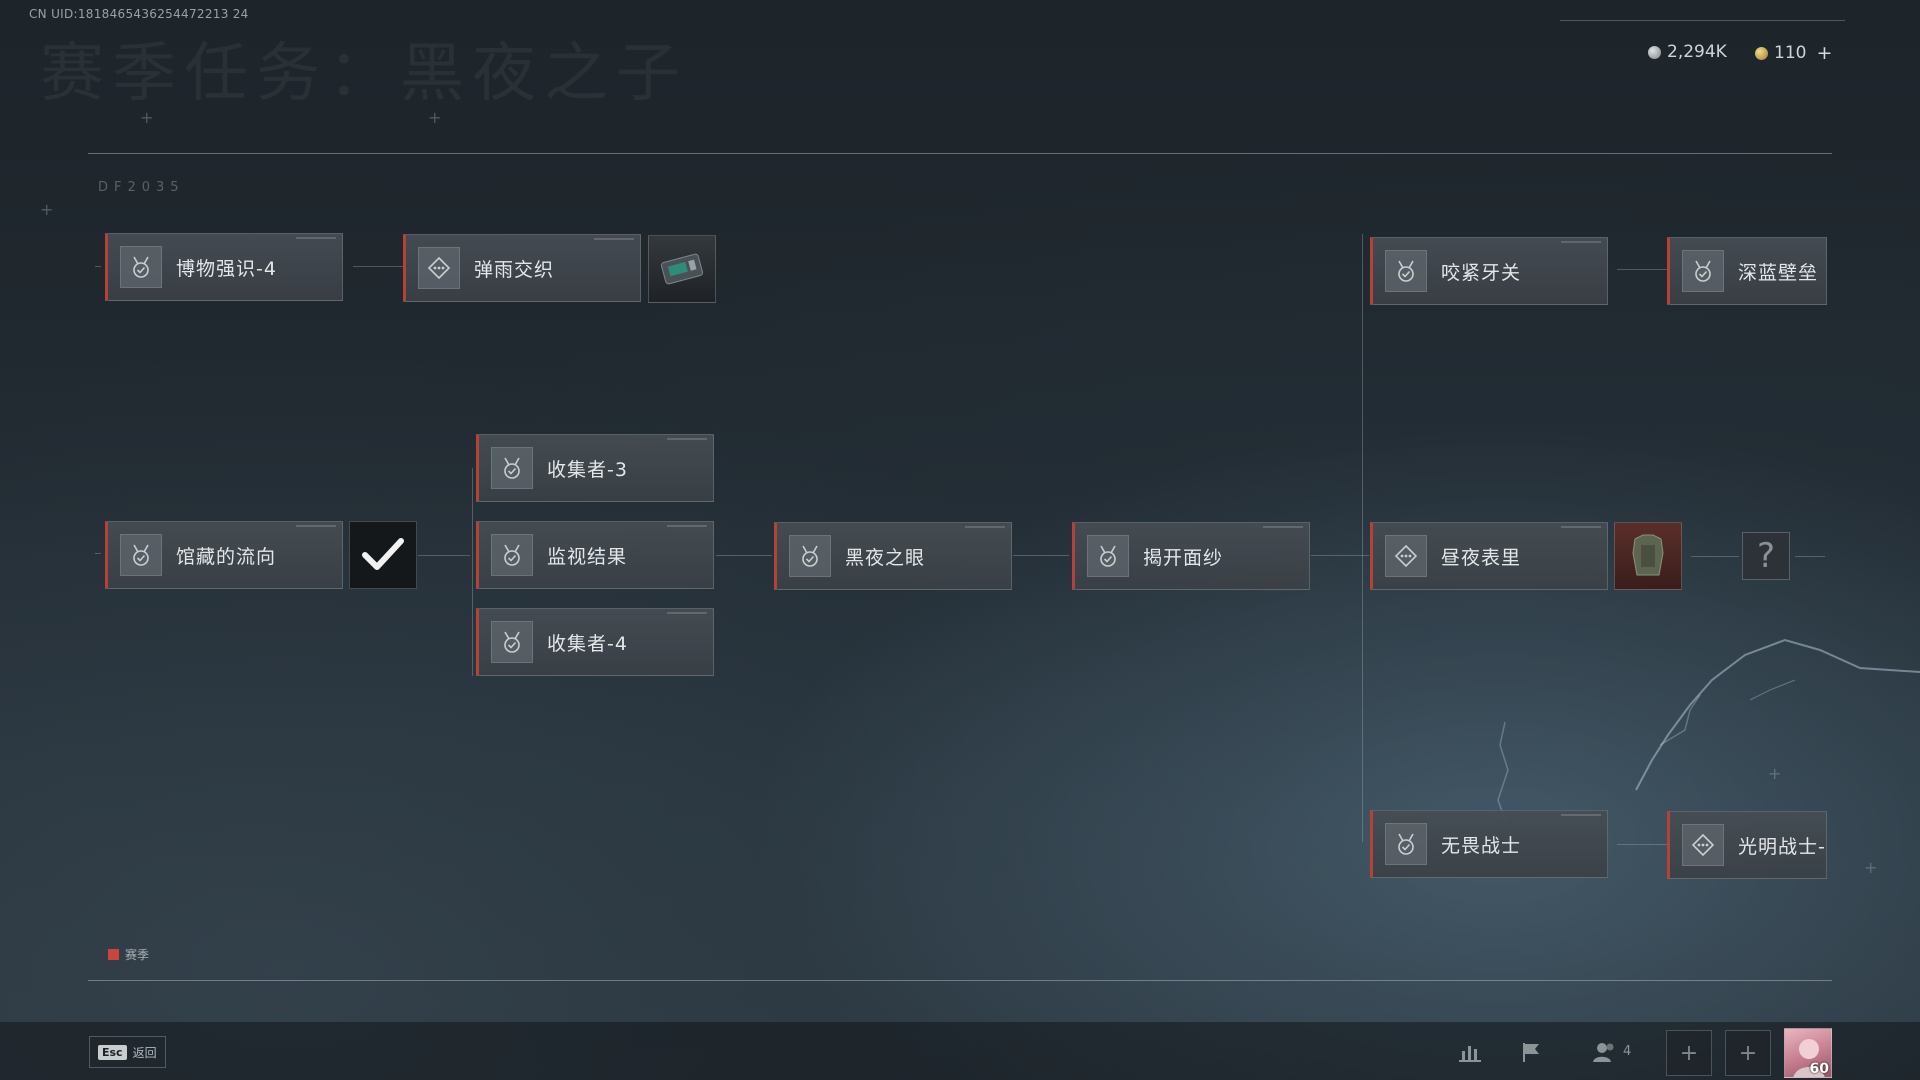  I want to click on party-icon, so click(1604, 1052).